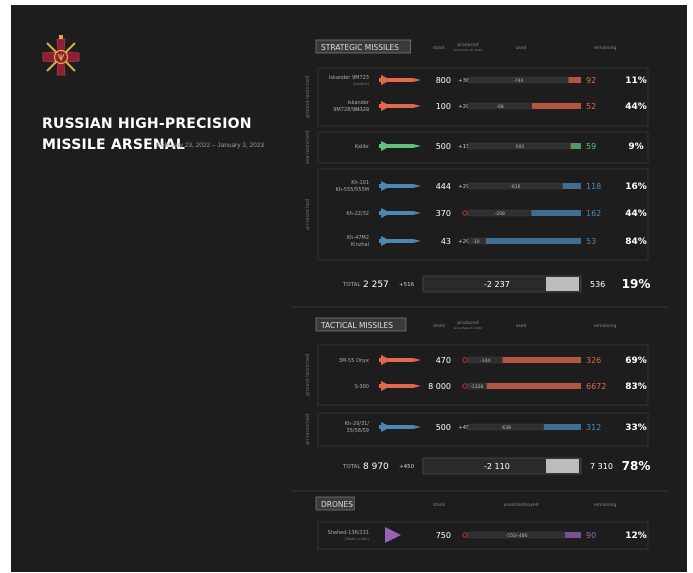 This screenshot has width=693, height=573. I want to click on stock-value: 370, so click(443, 213).